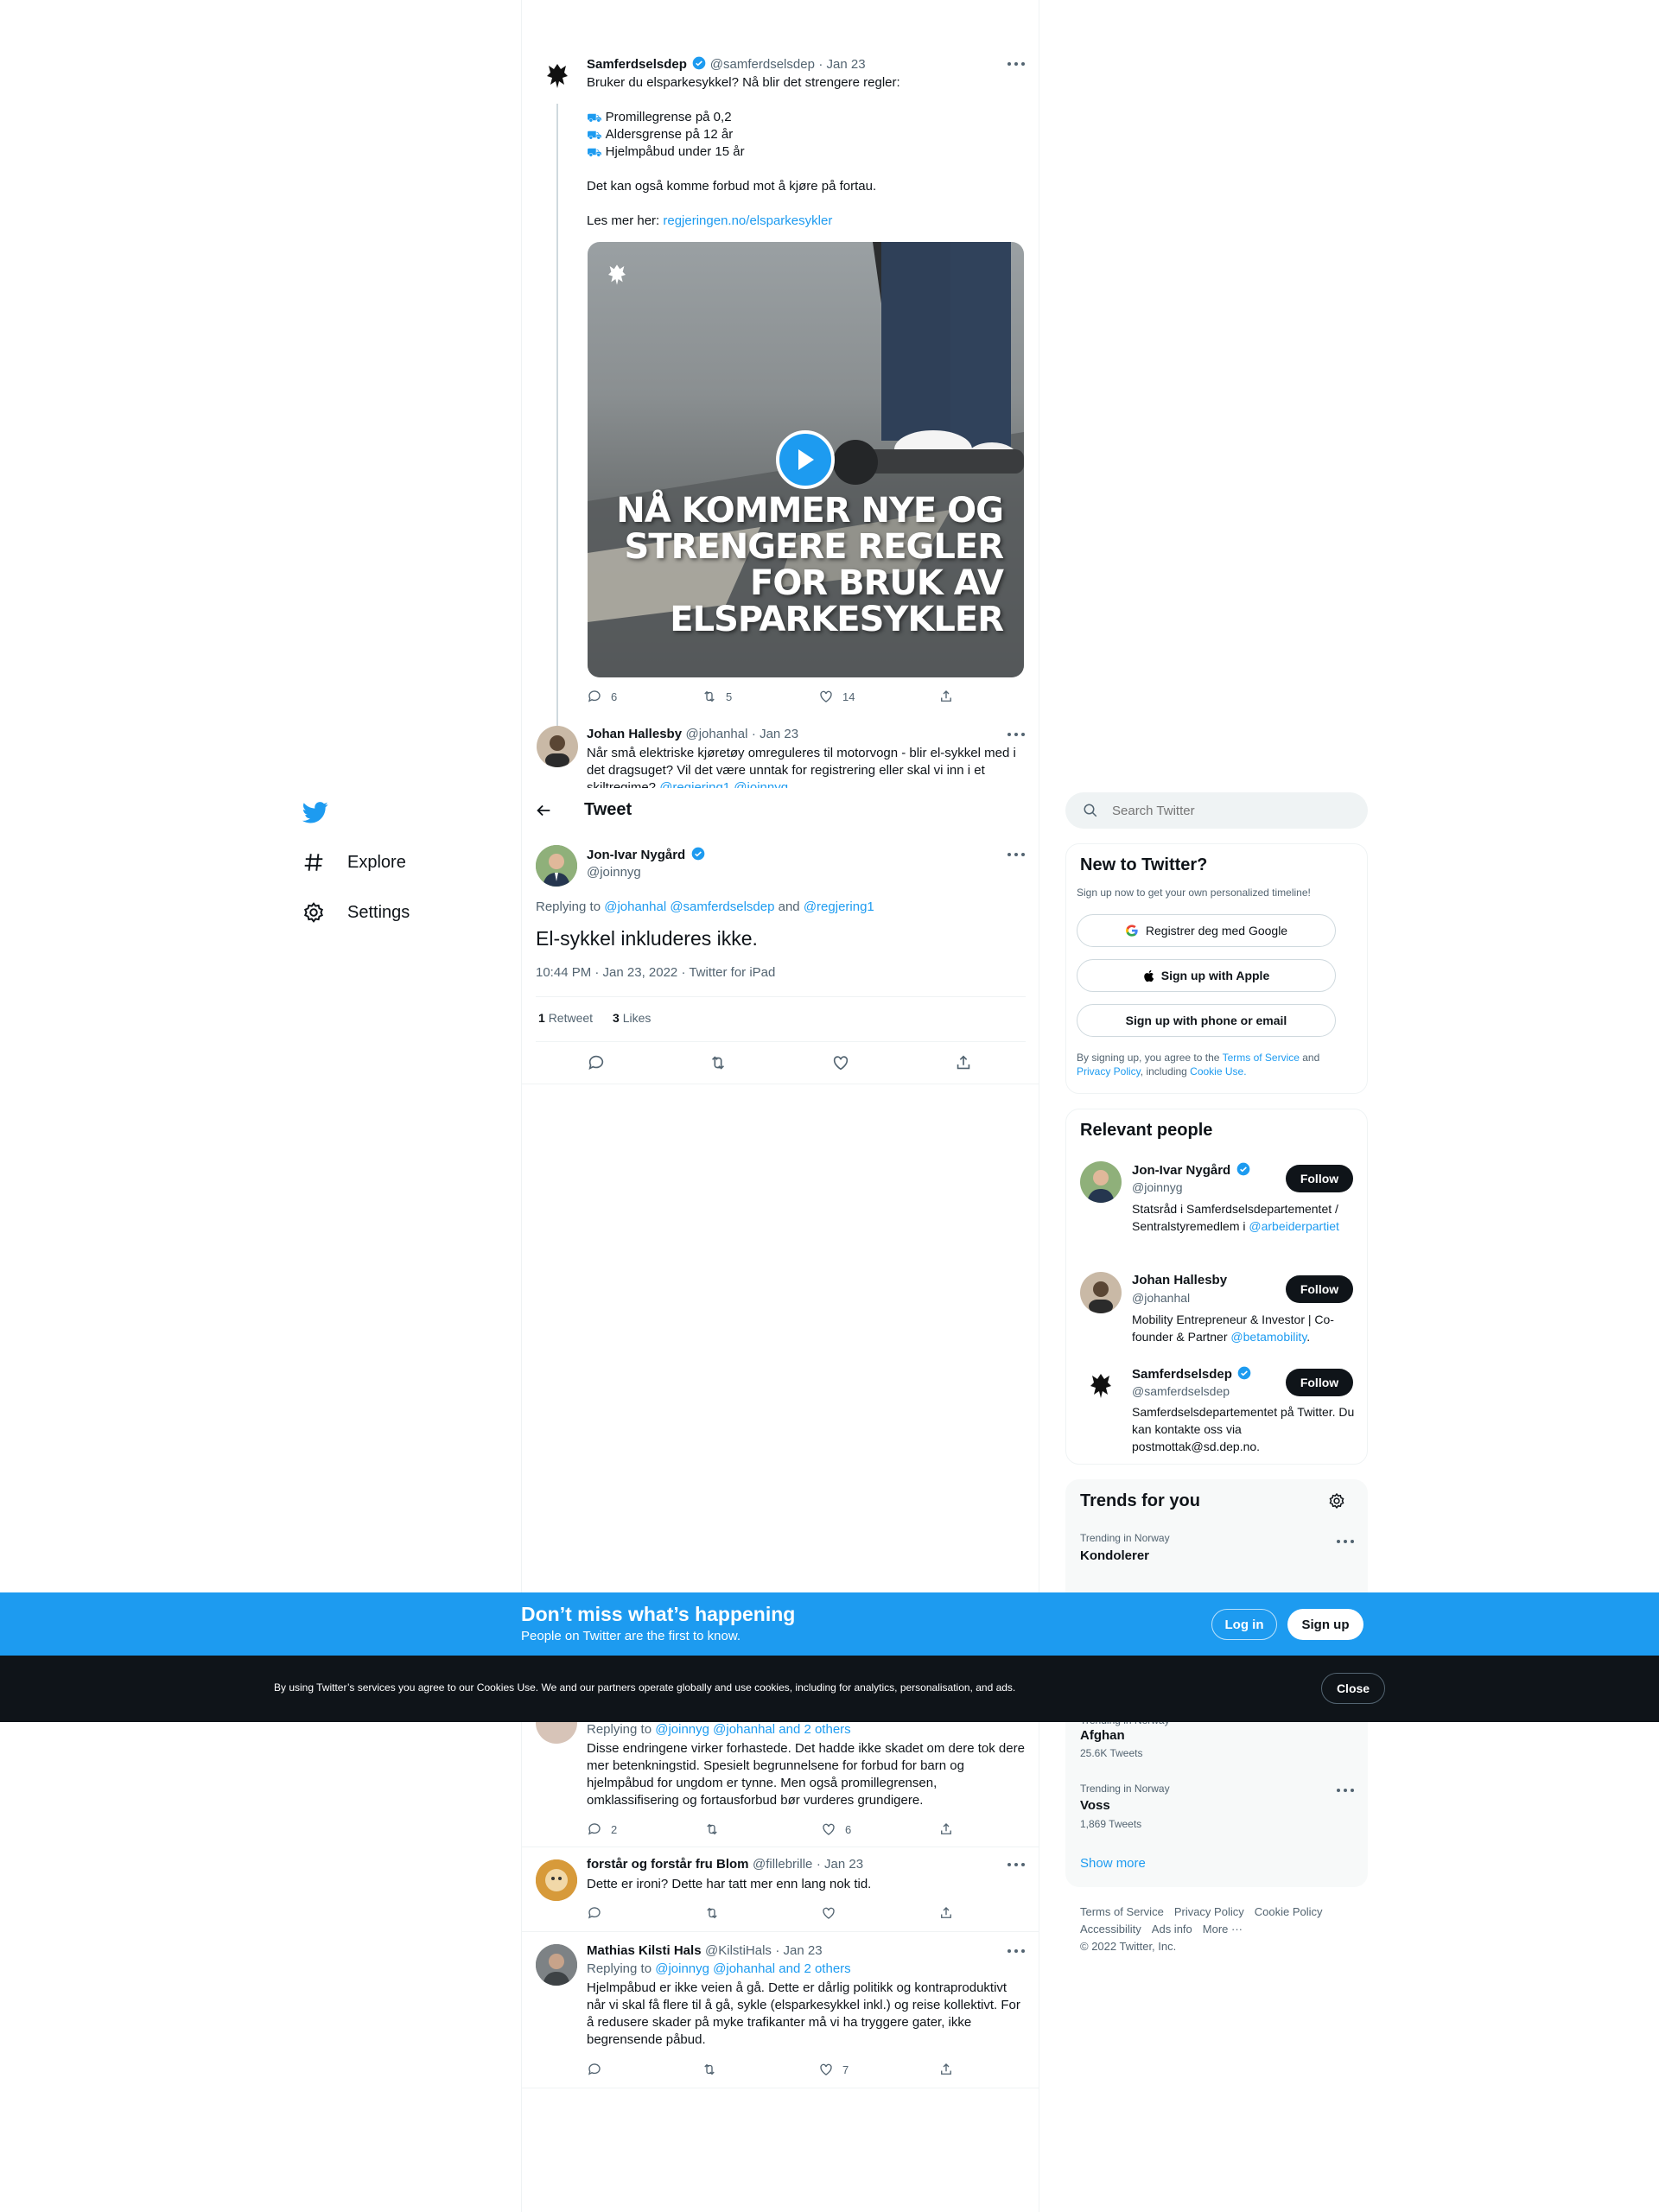 Image resolution: width=1659 pixels, height=2212 pixels. I want to click on bio-link: @betamobility, so click(1268, 1337).